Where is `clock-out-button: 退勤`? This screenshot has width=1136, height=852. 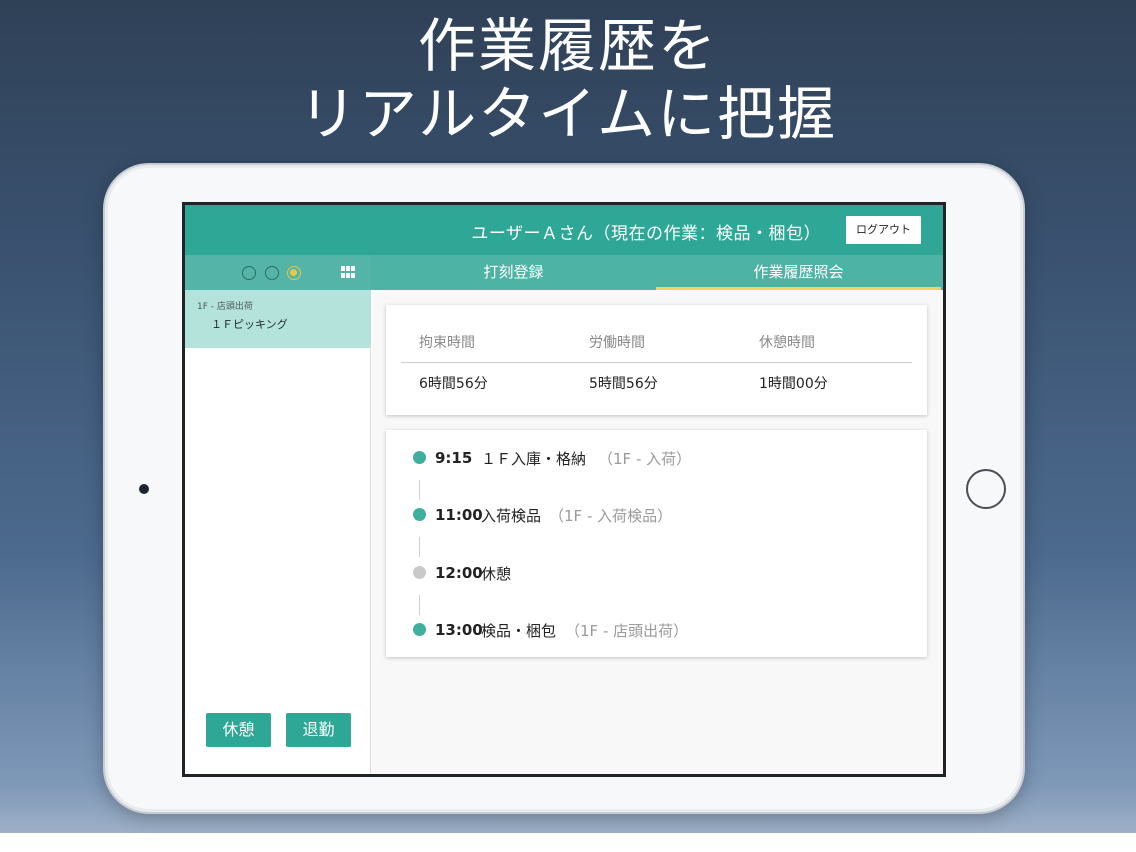 clock-out-button: 退勤 is located at coordinates (318, 730).